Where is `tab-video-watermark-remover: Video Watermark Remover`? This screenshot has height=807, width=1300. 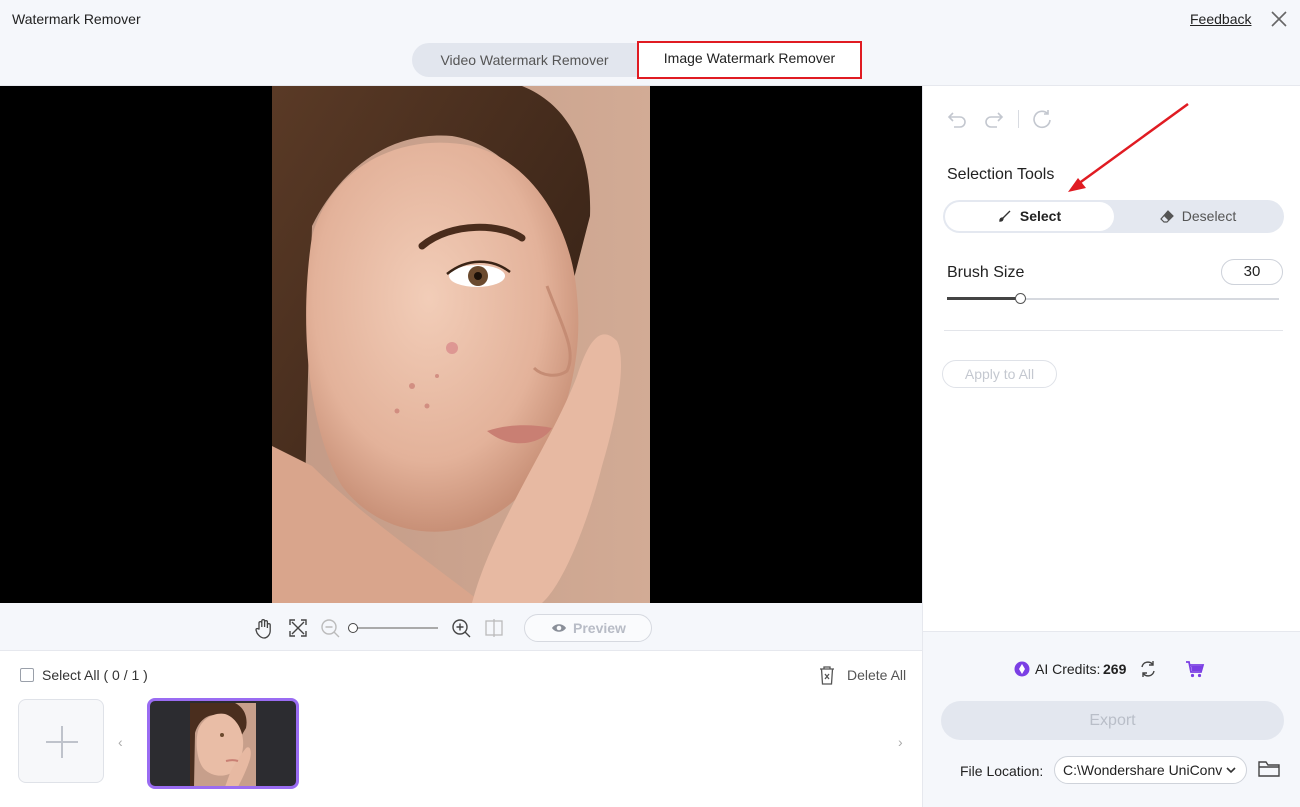
tab-video-watermark-remover: Video Watermark Remover is located at coordinates (524, 60).